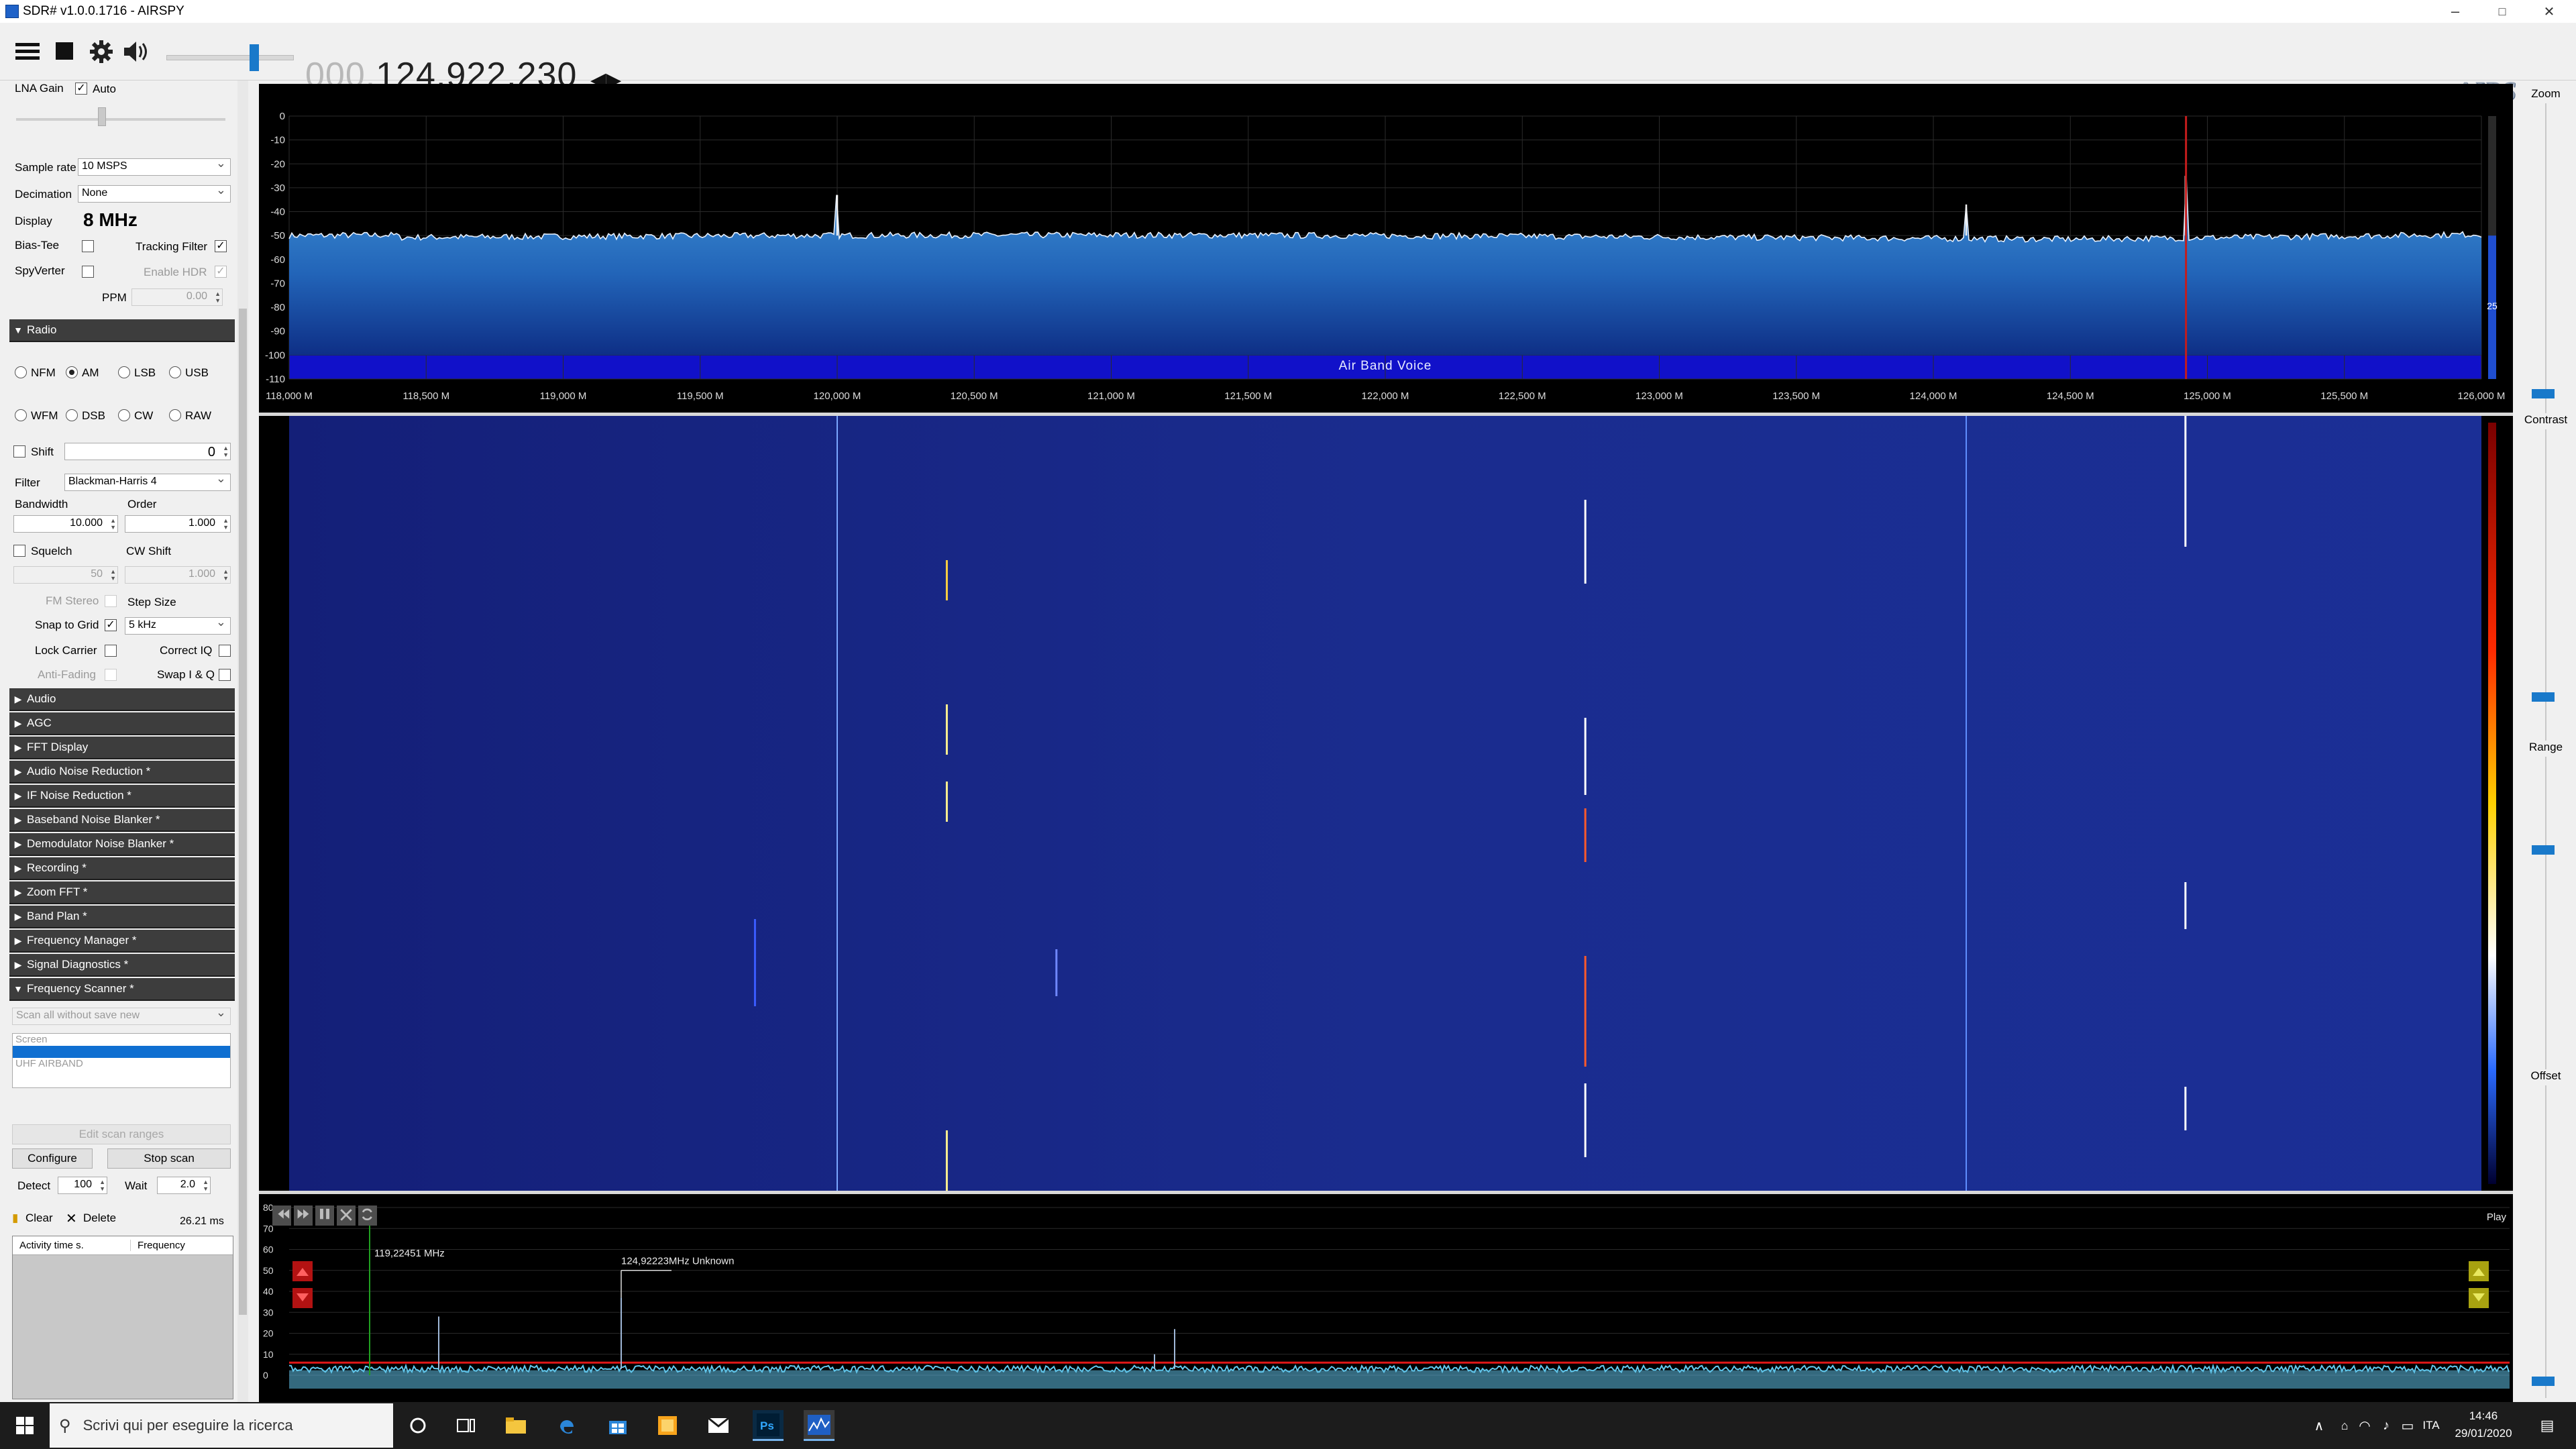  Describe the element at coordinates (122, 796) in the screenshot. I see `section-header-if-noise-reduction: ▶ IF Noise Reduction *` at that location.